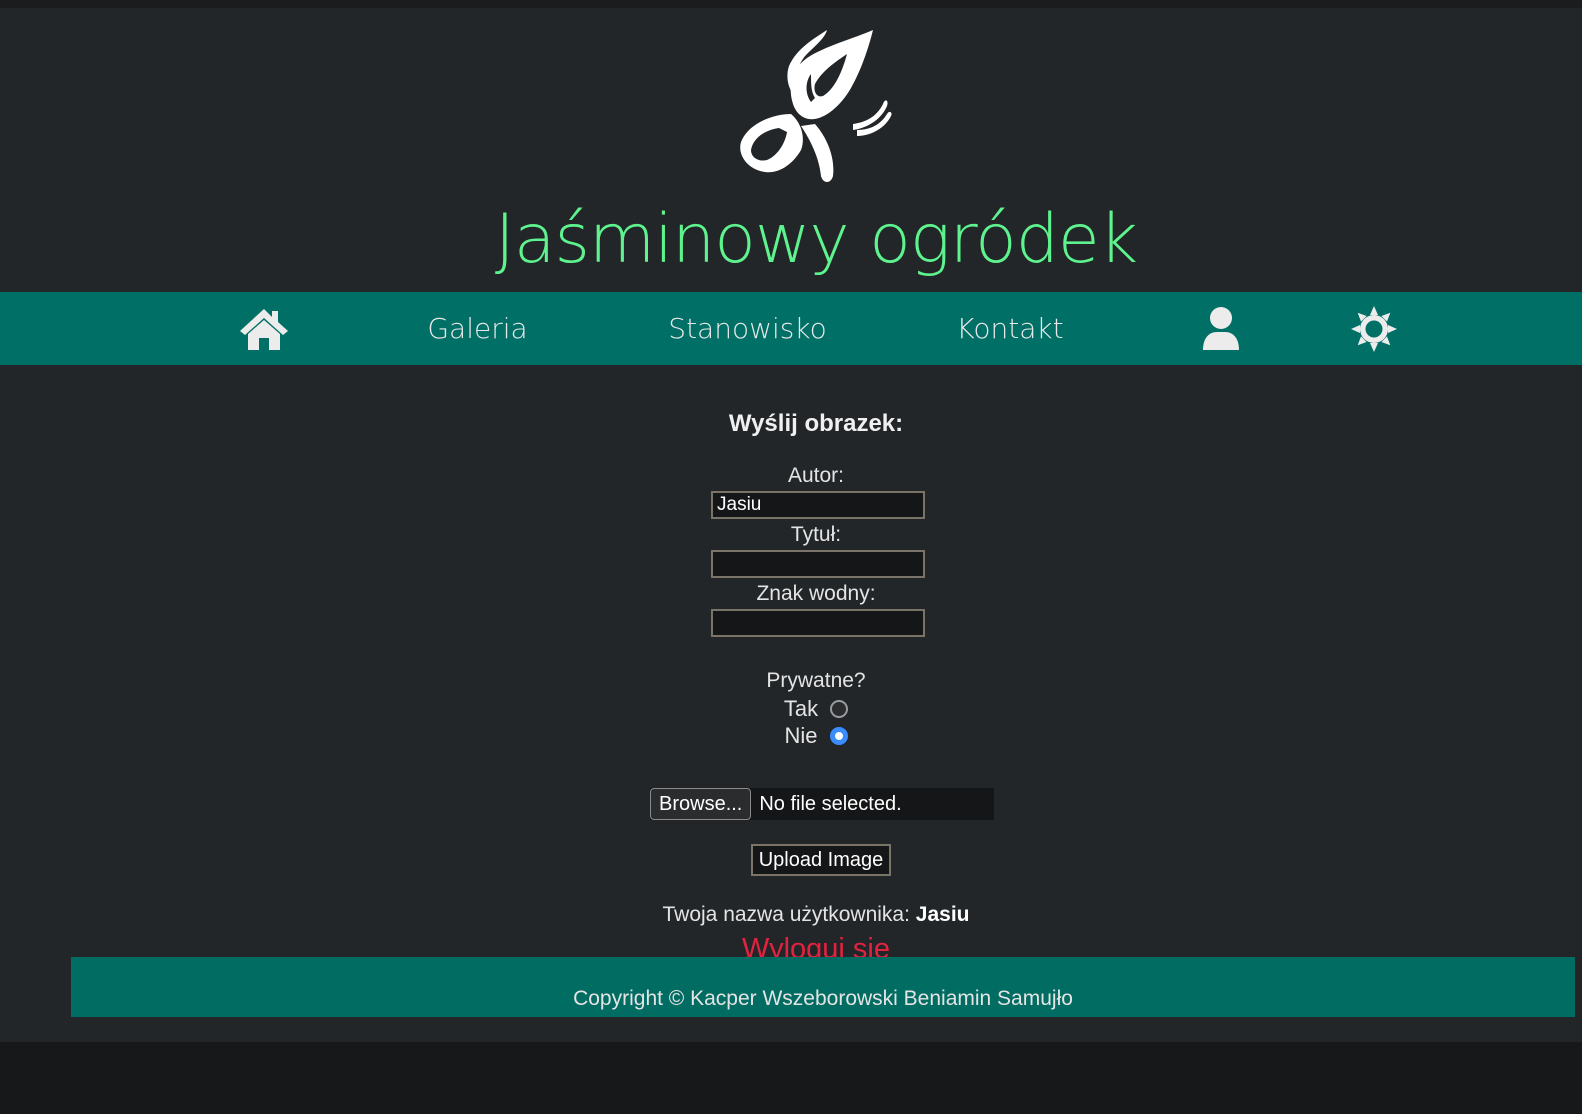  Describe the element at coordinates (816, 593) in the screenshot. I see `watermark-label: Znak wodny:` at that location.